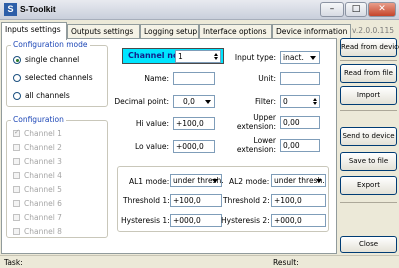 This screenshot has height=268, width=399. Describe the element at coordinates (265, 101) in the screenshot. I see `filter-label: Filter:` at that location.